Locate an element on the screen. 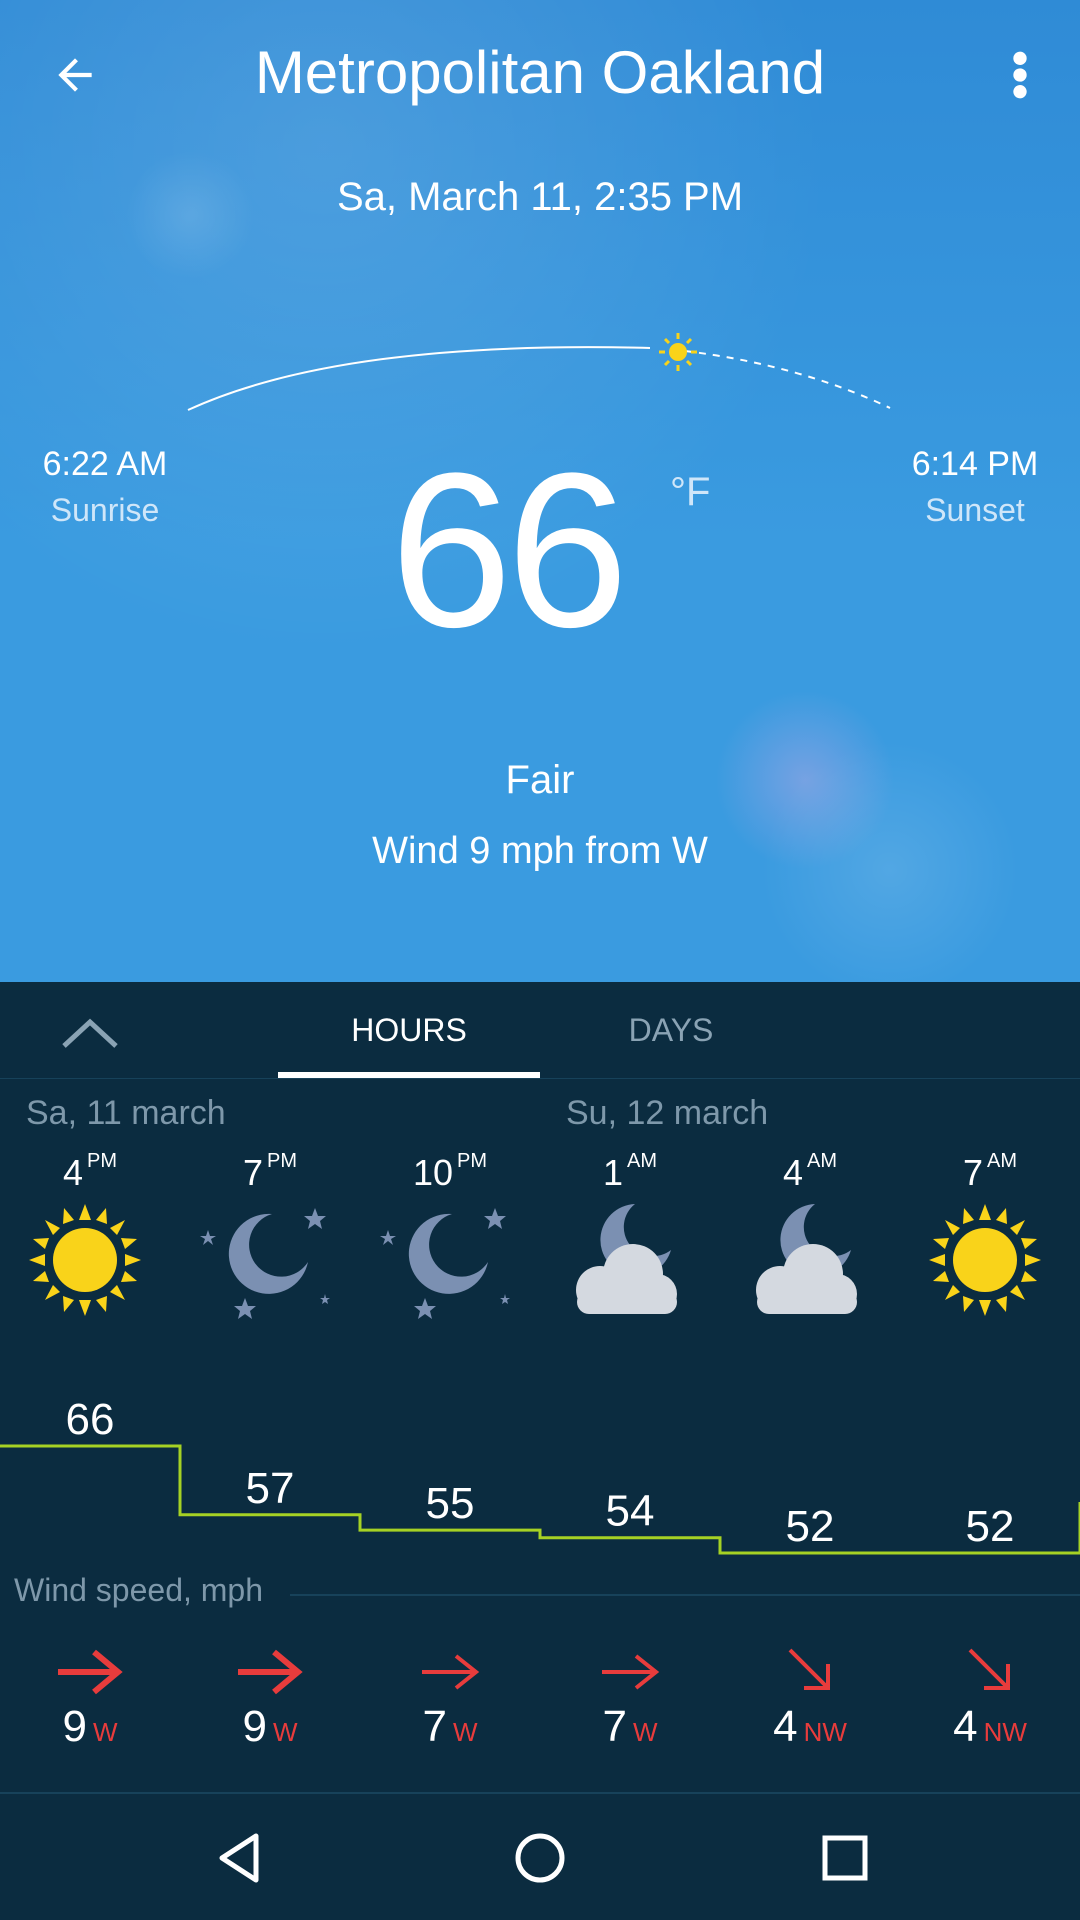 The width and height of the screenshot is (1080, 1920). forecast-tabbar: HOURS DAYS is located at coordinates (540, 1030).